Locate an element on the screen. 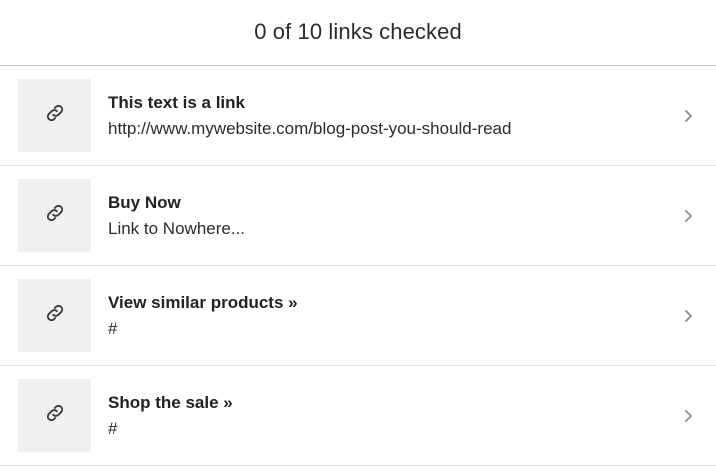  links-checked-counter: 0 of 10 links checked is located at coordinates (358, 31).